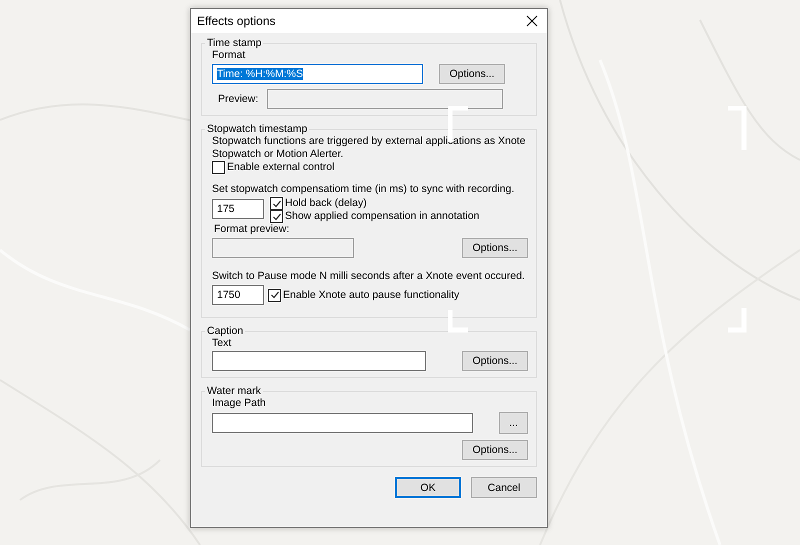  What do you see at coordinates (257, 129) in the screenshot?
I see `group-title: Stopwatch timestamp` at bounding box center [257, 129].